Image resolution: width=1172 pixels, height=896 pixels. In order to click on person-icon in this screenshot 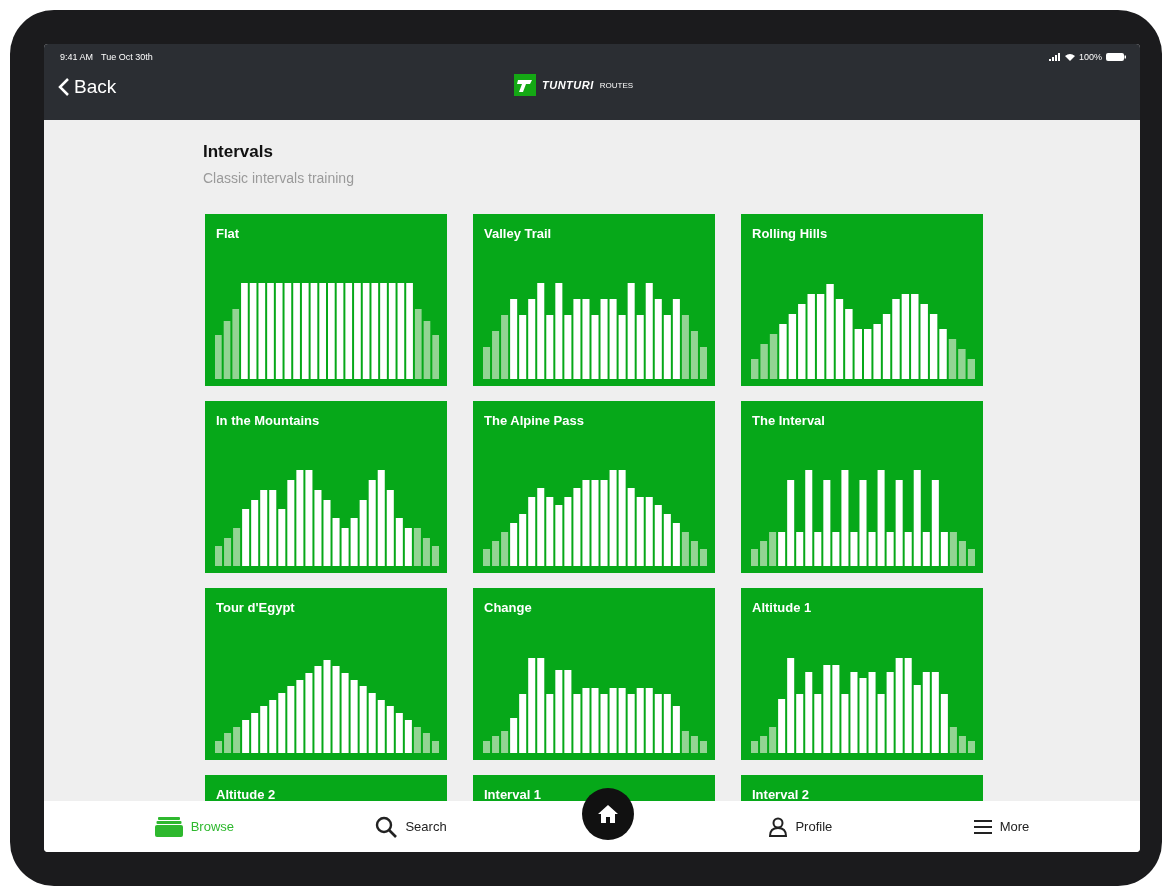, I will do `click(778, 826)`.